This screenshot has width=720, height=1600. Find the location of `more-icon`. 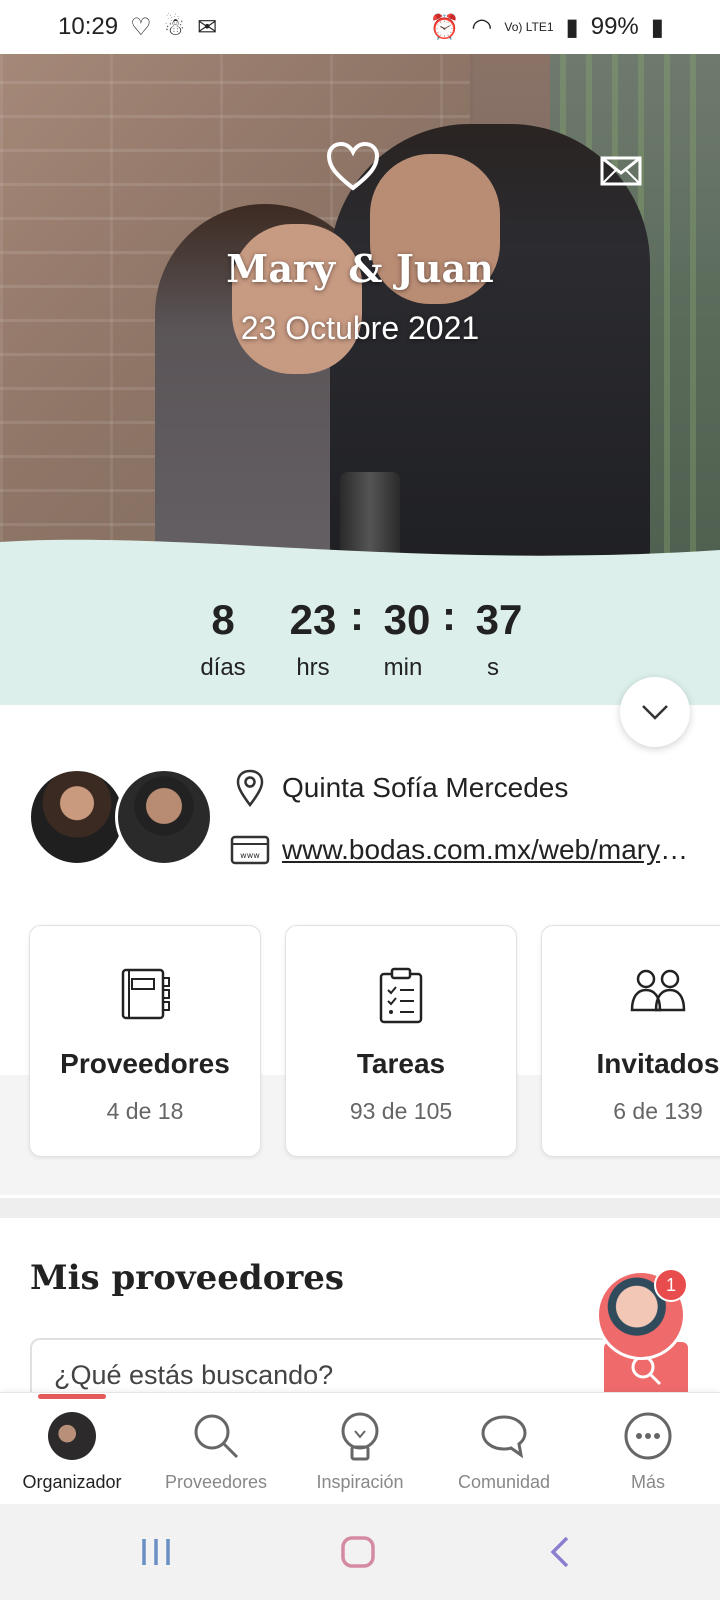

more-icon is located at coordinates (648, 1436).